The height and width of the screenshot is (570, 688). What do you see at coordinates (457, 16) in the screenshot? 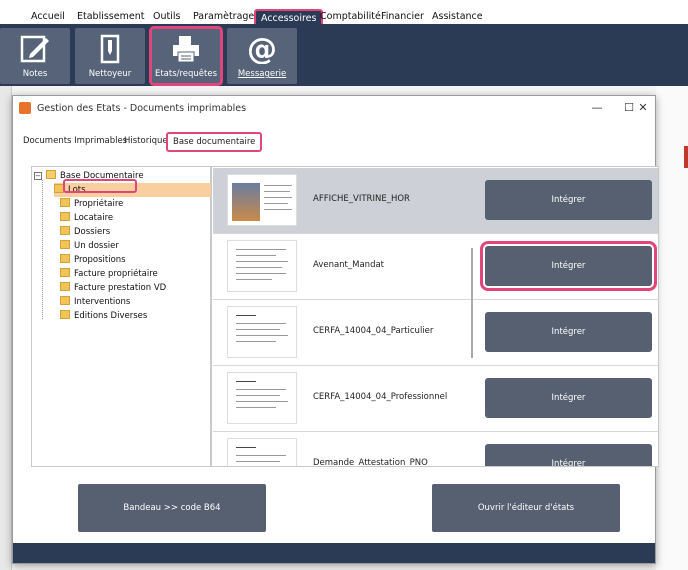
I see `menu-item-assistance: Assistance` at bounding box center [457, 16].